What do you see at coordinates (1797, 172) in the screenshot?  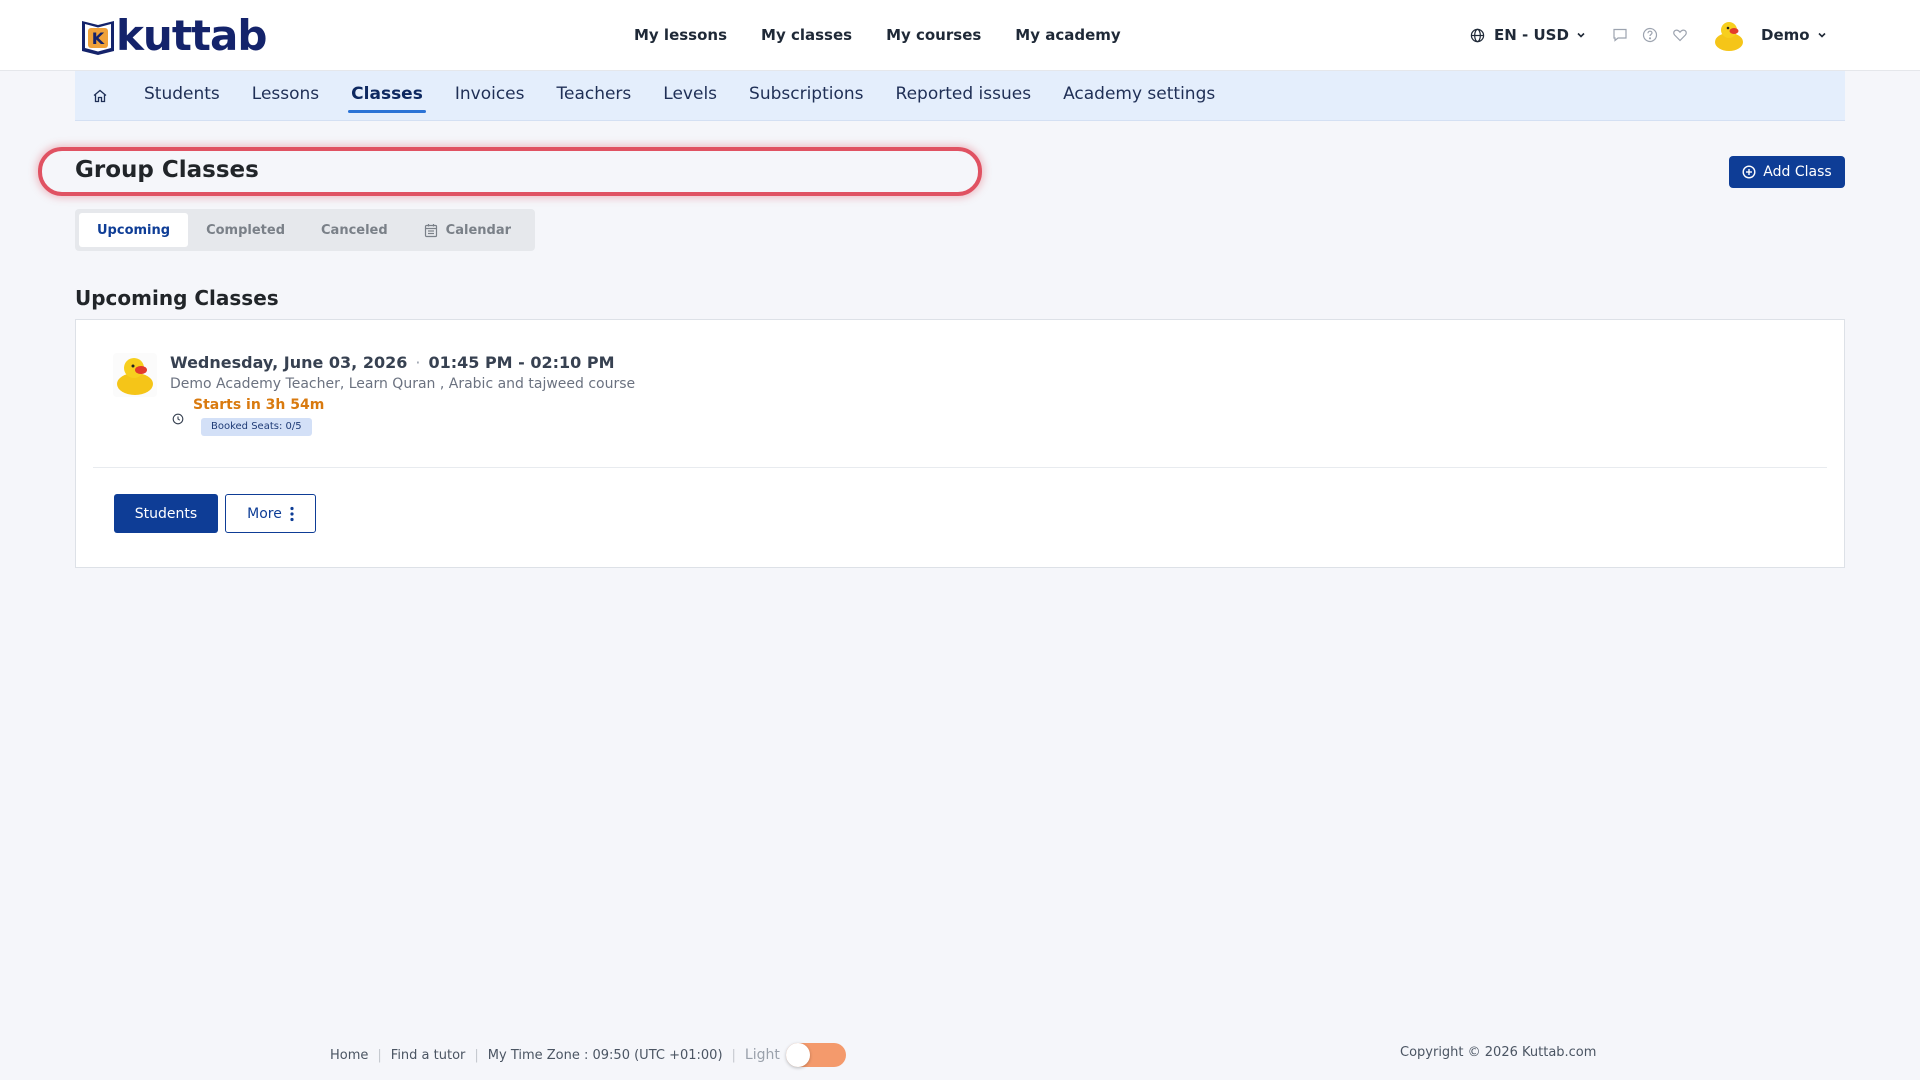 I see `add-class-label: Add Class` at bounding box center [1797, 172].